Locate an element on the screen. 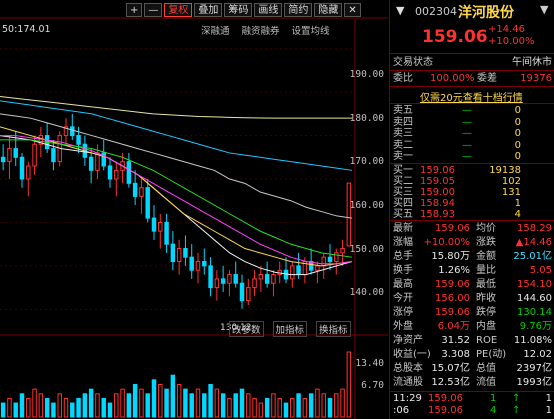  stat-value-2: 25.01亿 is located at coordinates (532, 256).